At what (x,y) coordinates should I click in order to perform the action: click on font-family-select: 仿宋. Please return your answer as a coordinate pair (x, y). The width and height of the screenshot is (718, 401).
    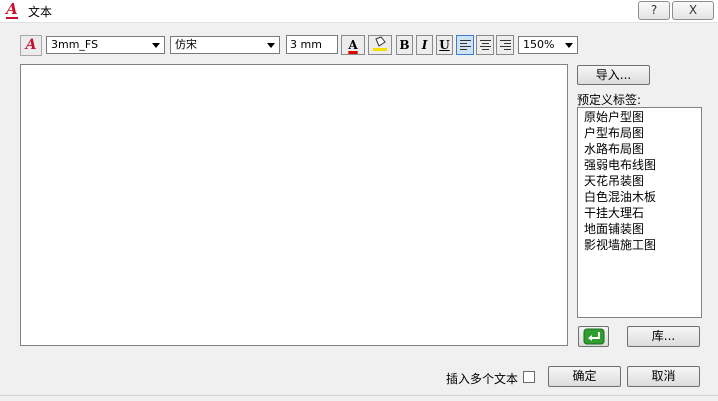
    Looking at the image, I should click on (225, 45).